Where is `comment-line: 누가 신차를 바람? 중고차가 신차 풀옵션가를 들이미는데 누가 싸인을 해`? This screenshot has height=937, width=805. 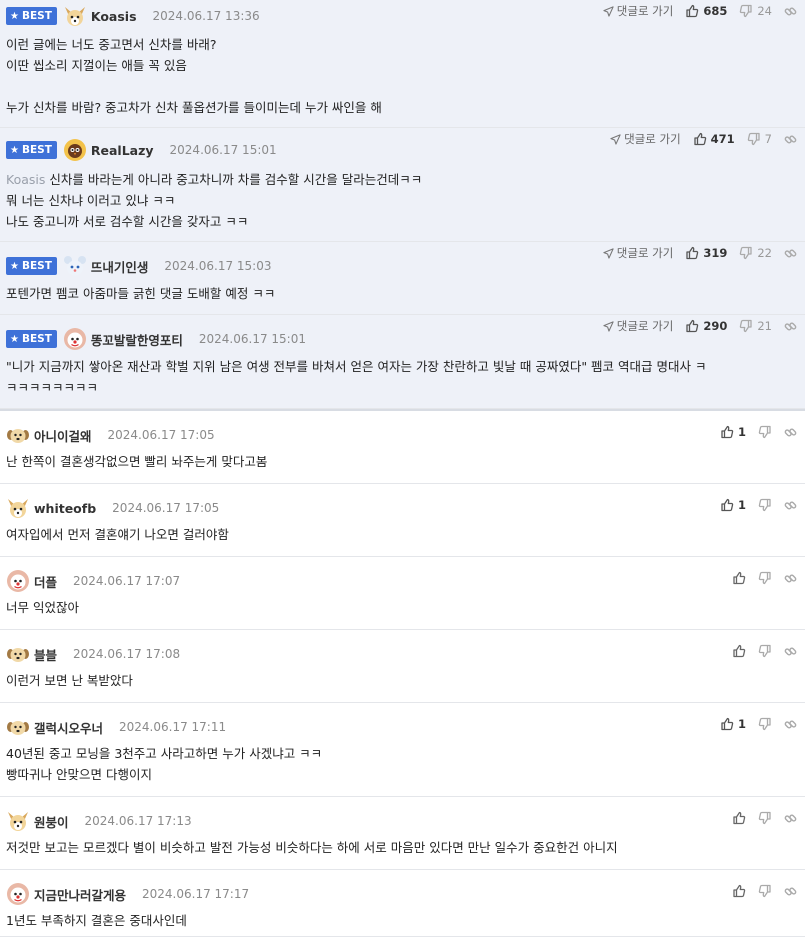 comment-line: 누가 신차를 바람? 중고차가 신차 풀옵션가를 들이미는데 누가 싸인을 해 is located at coordinates (194, 107).